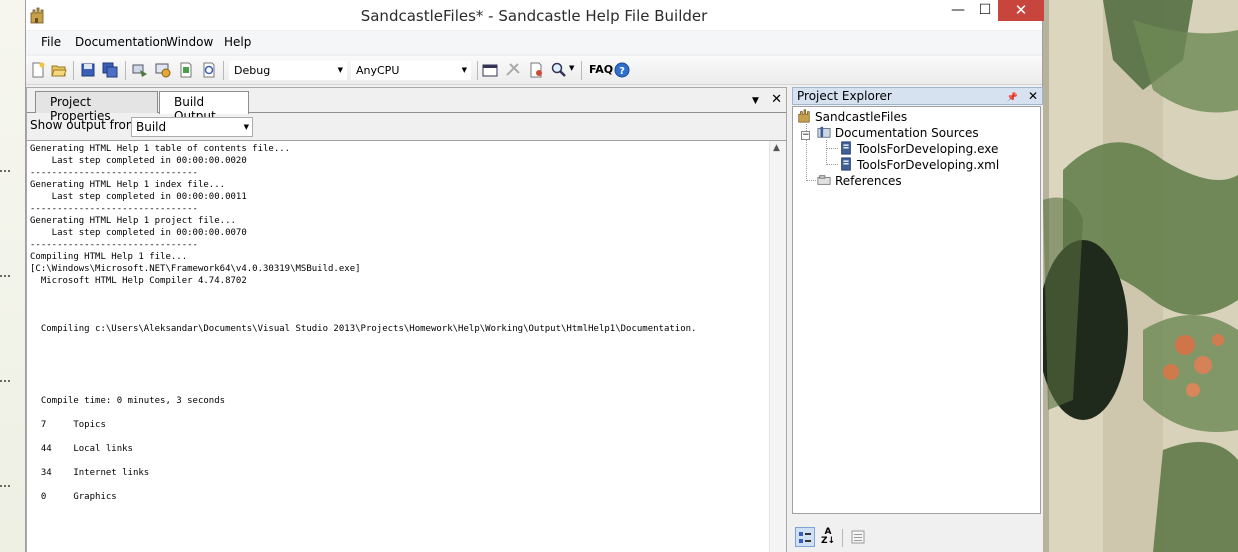  Describe the element at coordinates (767, 99) in the screenshot. I see `panel-controls: ▼ ✕` at that location.